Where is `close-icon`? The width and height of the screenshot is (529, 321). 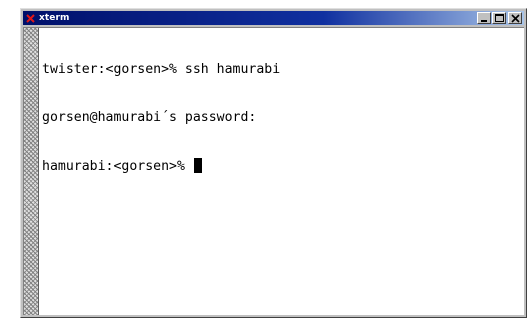
close-icon is located at coordinates (515, 18).